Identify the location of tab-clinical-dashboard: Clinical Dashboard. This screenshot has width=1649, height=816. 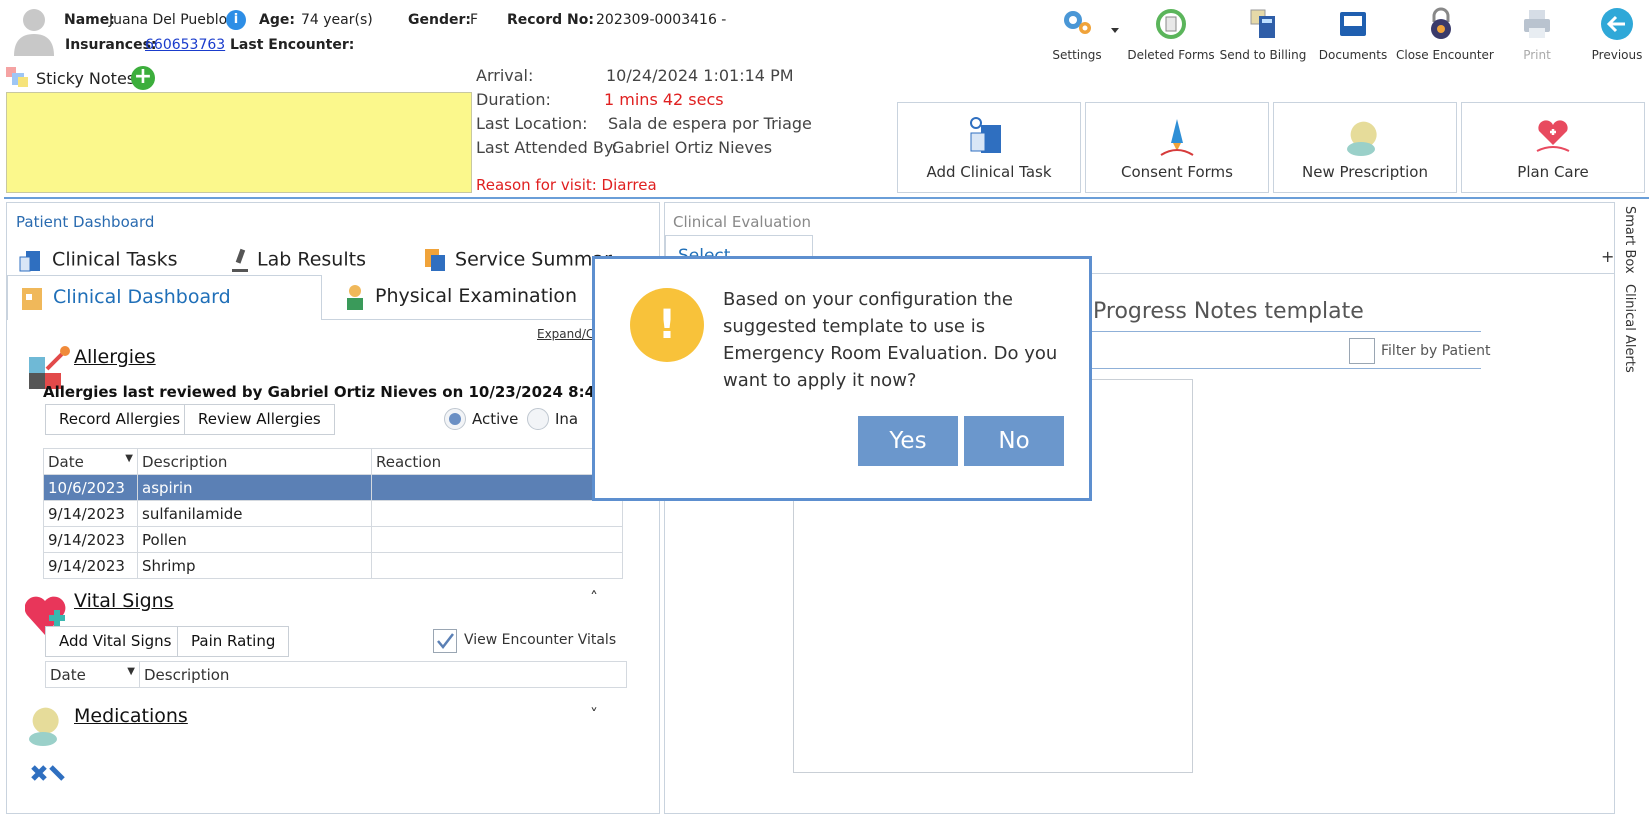
(164, 297).